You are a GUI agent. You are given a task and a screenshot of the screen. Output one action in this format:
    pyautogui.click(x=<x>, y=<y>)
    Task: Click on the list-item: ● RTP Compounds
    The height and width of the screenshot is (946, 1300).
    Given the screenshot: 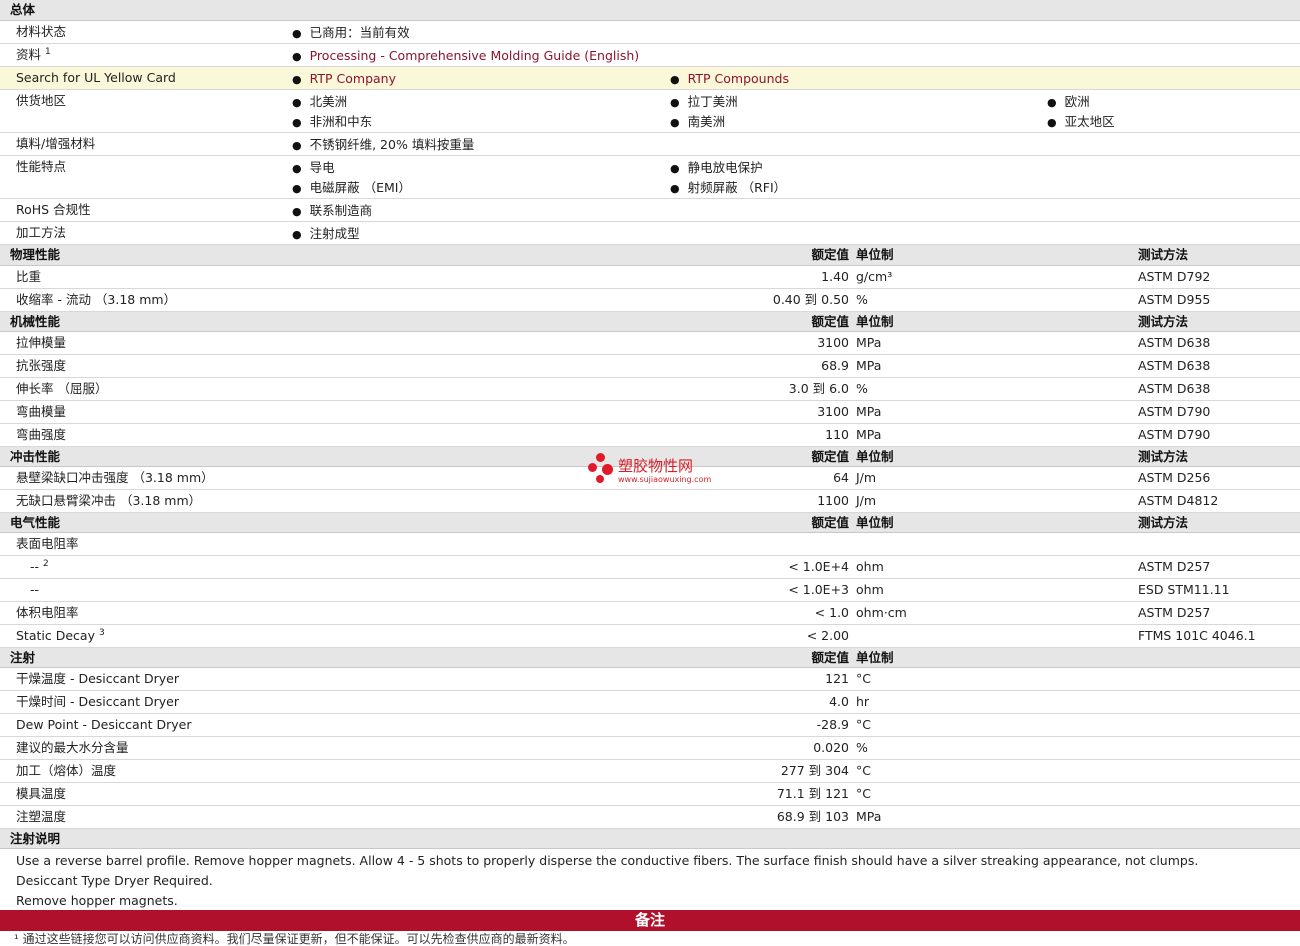 What is the action you would take?
    pyautogui.click(x=729, y=79)
    